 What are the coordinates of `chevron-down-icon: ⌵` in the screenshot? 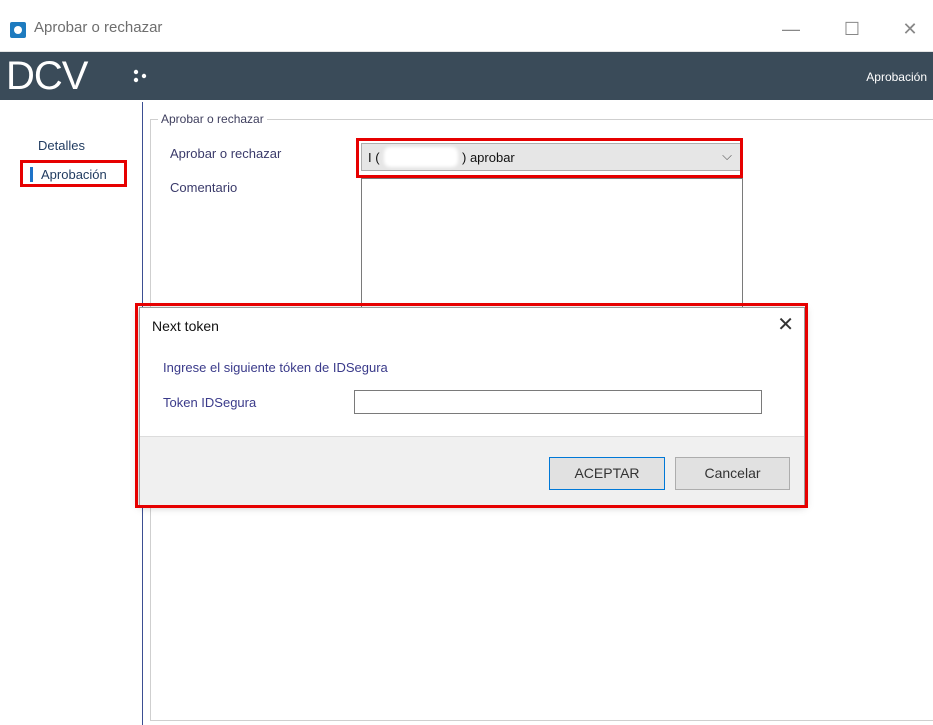 It's located at (727, 155).